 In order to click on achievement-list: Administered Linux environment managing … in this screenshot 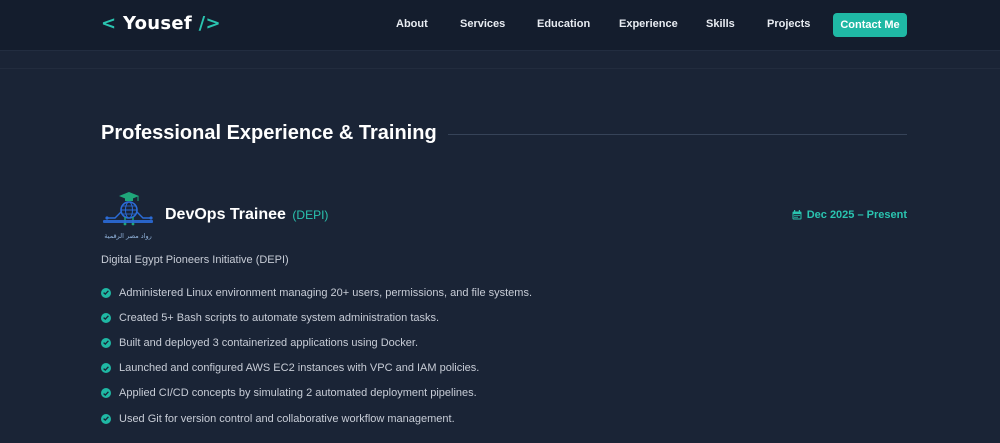, I will do `click(316, 355)`.